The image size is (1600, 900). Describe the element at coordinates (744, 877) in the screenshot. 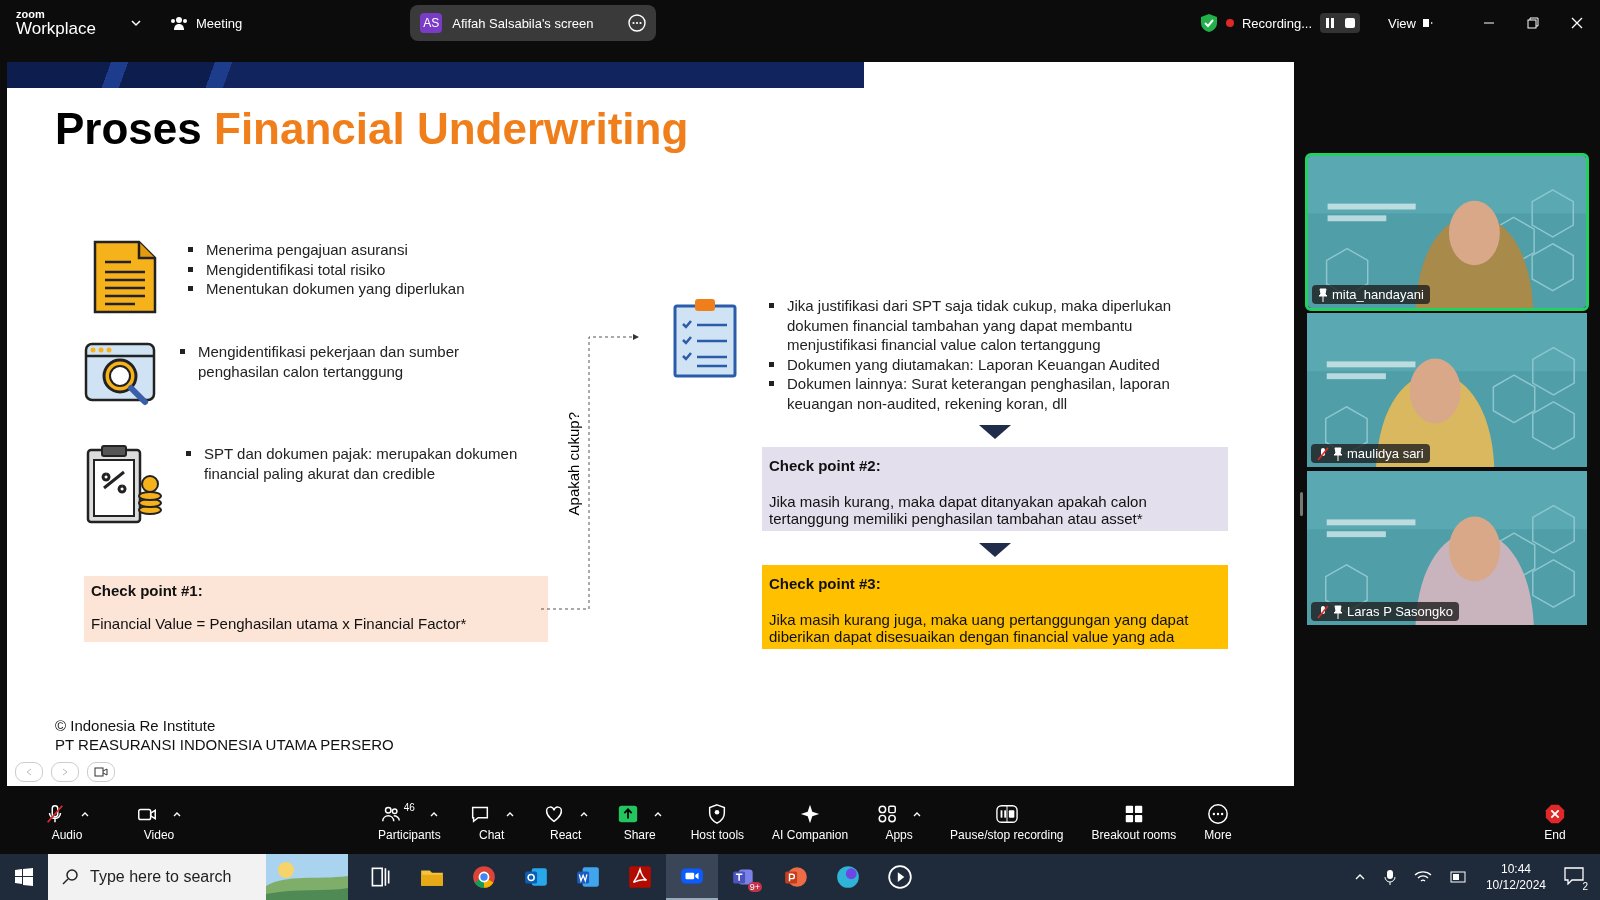

I see `taskbar-button: 9+` at that location.